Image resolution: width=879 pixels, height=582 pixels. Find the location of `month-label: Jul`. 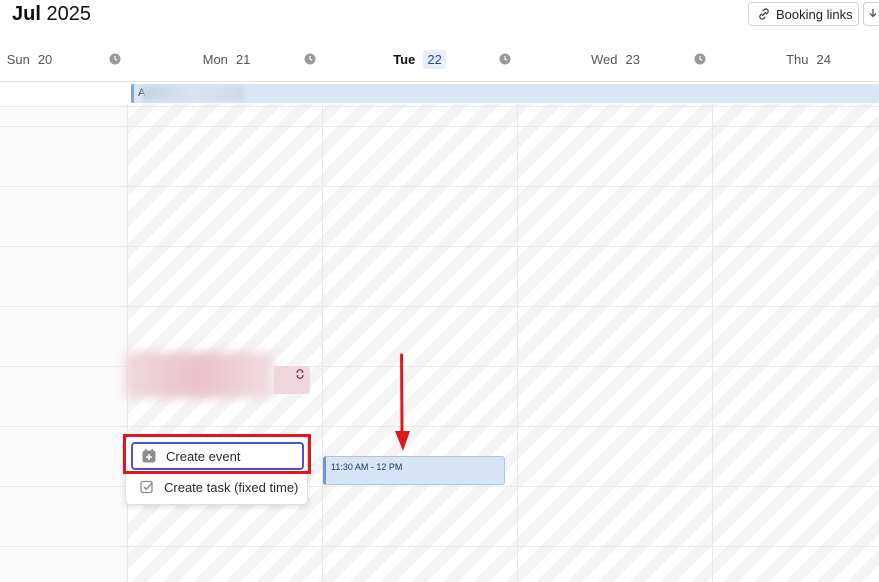

month-label: Jul is located at coordinates (26, 14).